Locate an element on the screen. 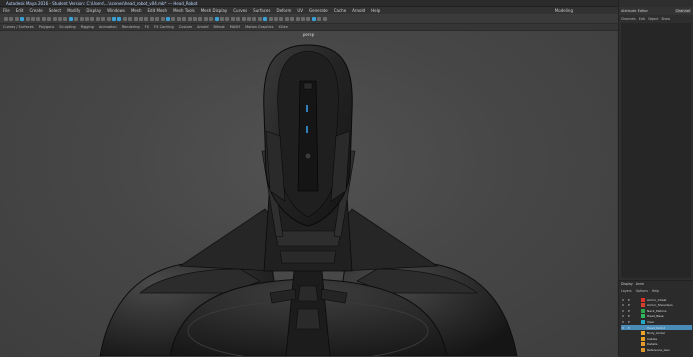 This screenshot has width=693, height=357. channel-box-tab: Channel is located at coordinates (682, 10).